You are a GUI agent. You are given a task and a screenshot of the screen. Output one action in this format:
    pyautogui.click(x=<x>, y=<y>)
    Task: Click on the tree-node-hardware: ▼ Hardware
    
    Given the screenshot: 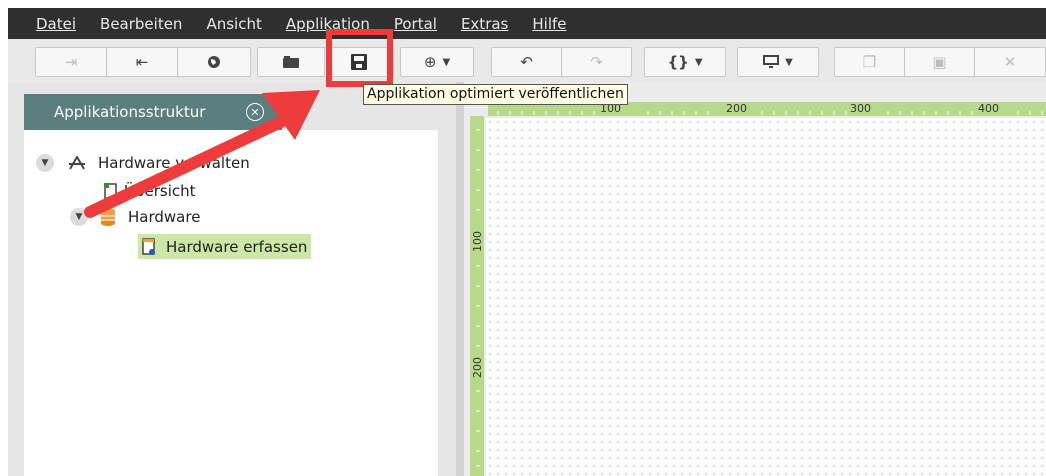 What is the action you would take?
    pyautogui.click(x=135, y=217)
    